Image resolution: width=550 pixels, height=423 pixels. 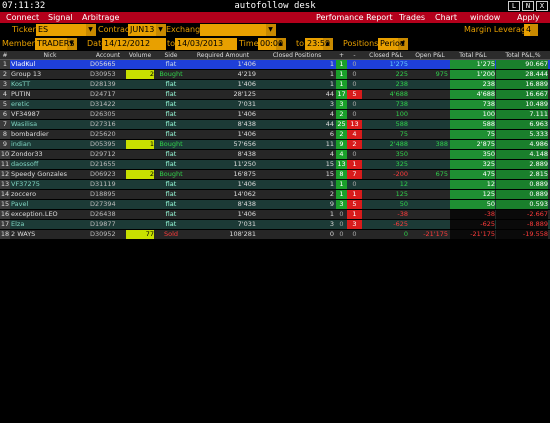 I want to click on table-row: 6 VF34987 D26305 flat 1'406 4 2 0 100 100 7.111, so click(x=275, y=115).